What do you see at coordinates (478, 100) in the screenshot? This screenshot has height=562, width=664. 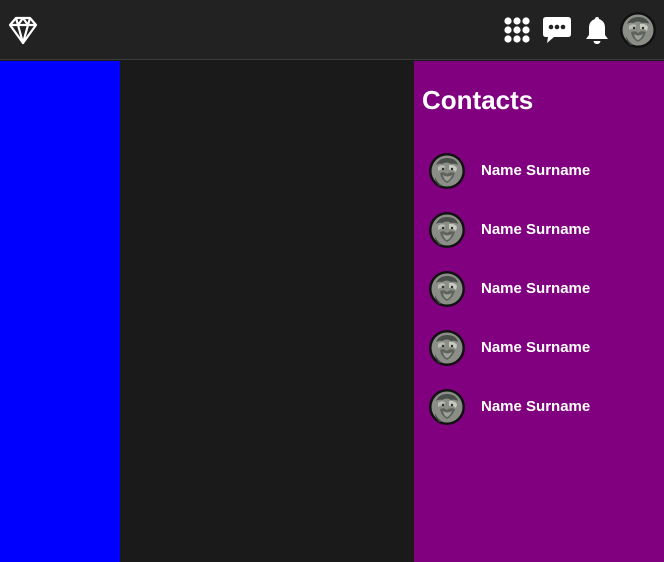 I see `contacts-title: Contacts` at bounding box center [478, 100].